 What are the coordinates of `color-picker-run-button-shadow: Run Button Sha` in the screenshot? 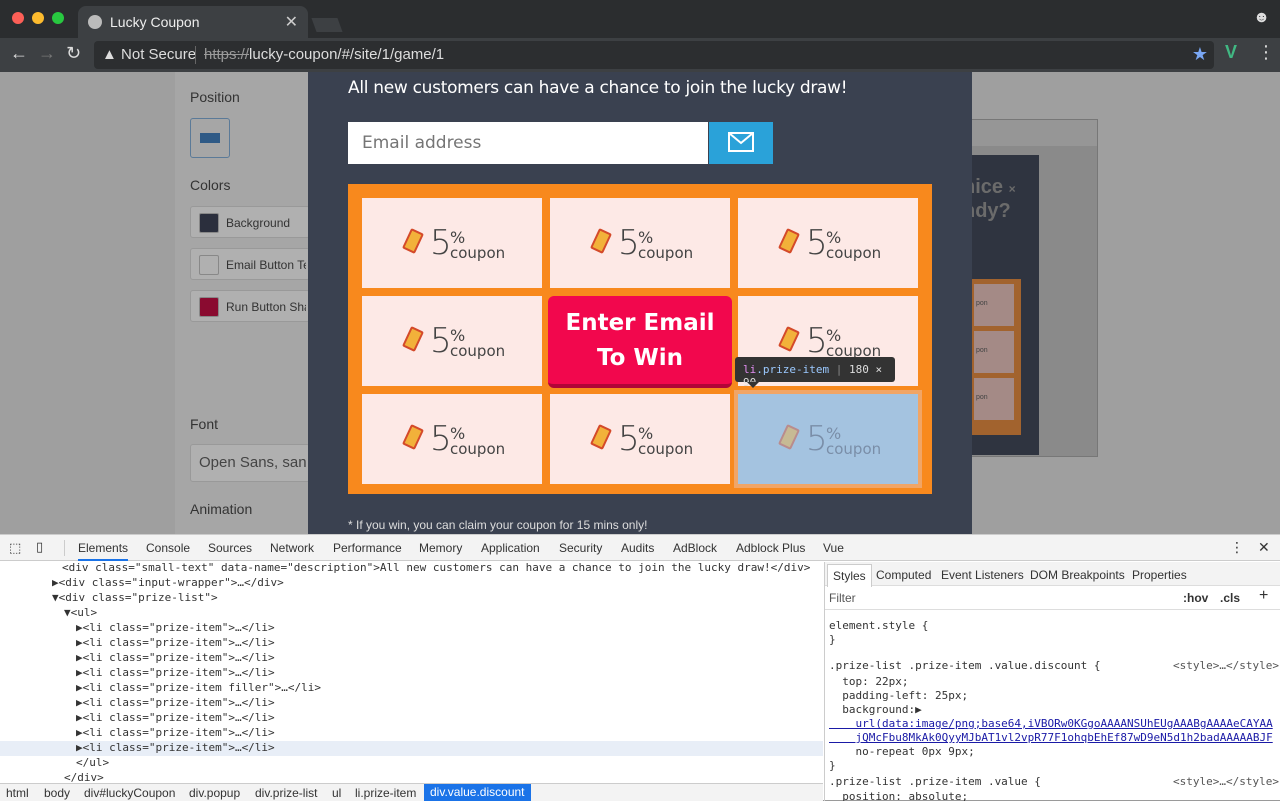 It's located at (250, 306).